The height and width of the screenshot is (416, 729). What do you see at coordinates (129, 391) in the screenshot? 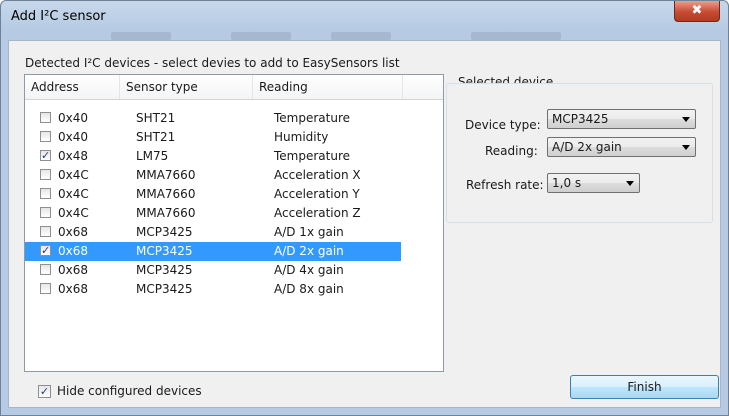
I see `hide-configured-label: Hide configured devices` at bounding box center [129, 391].